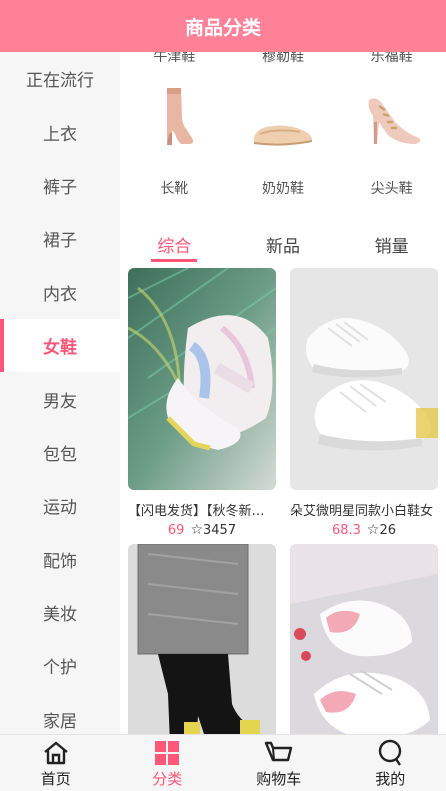  Describe the element at coordinates (174, 246) in the screenshot. I see `tab-comprehensive: 综合` at that location.